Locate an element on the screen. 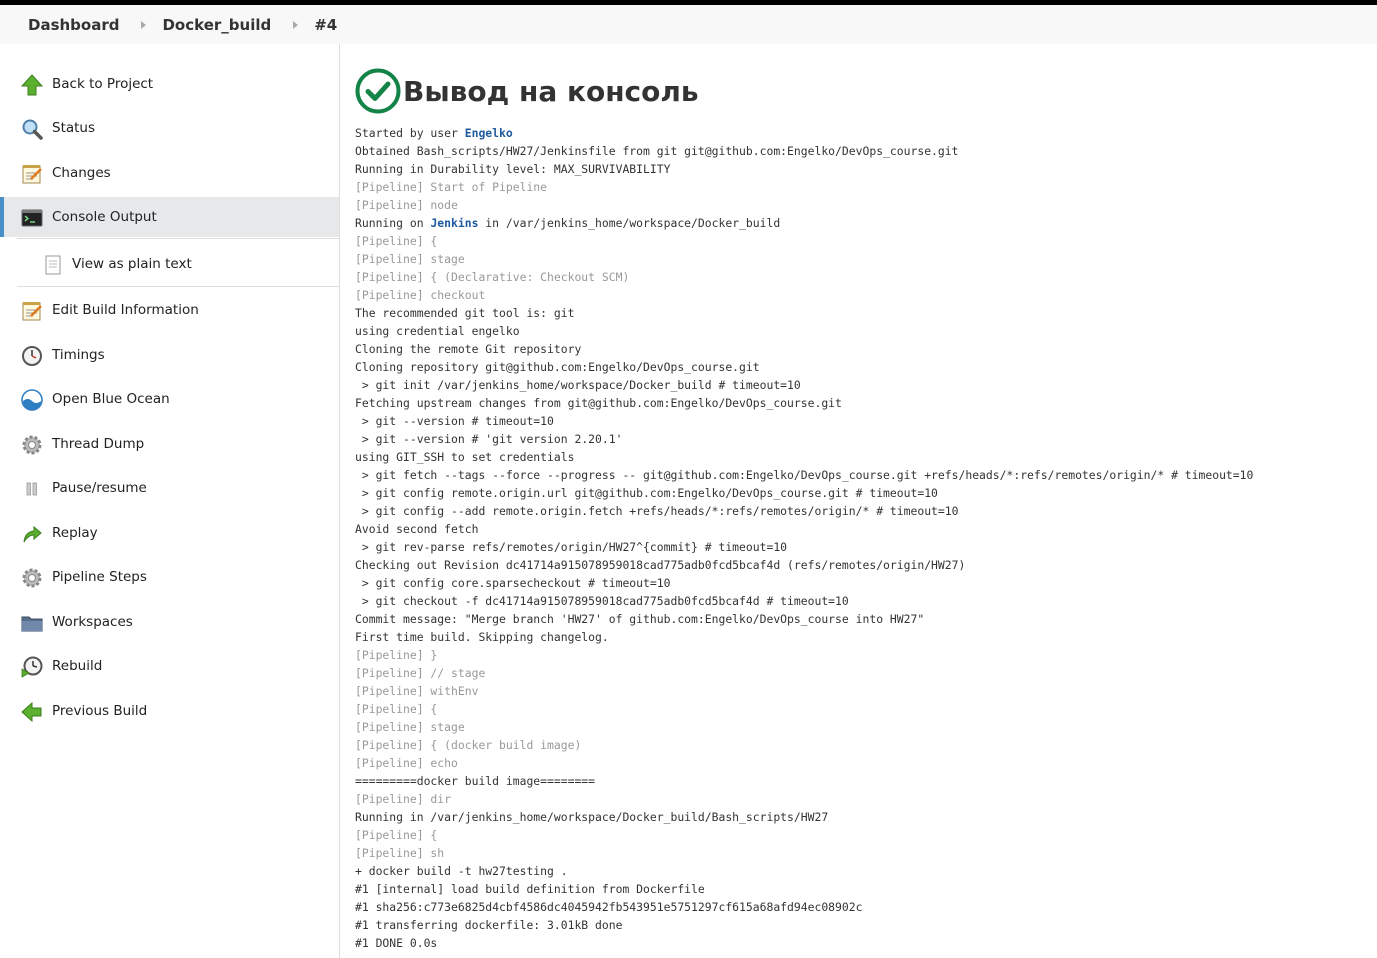  console-line: First time build. Skipping changelog. is located at coordinates (482, 637).